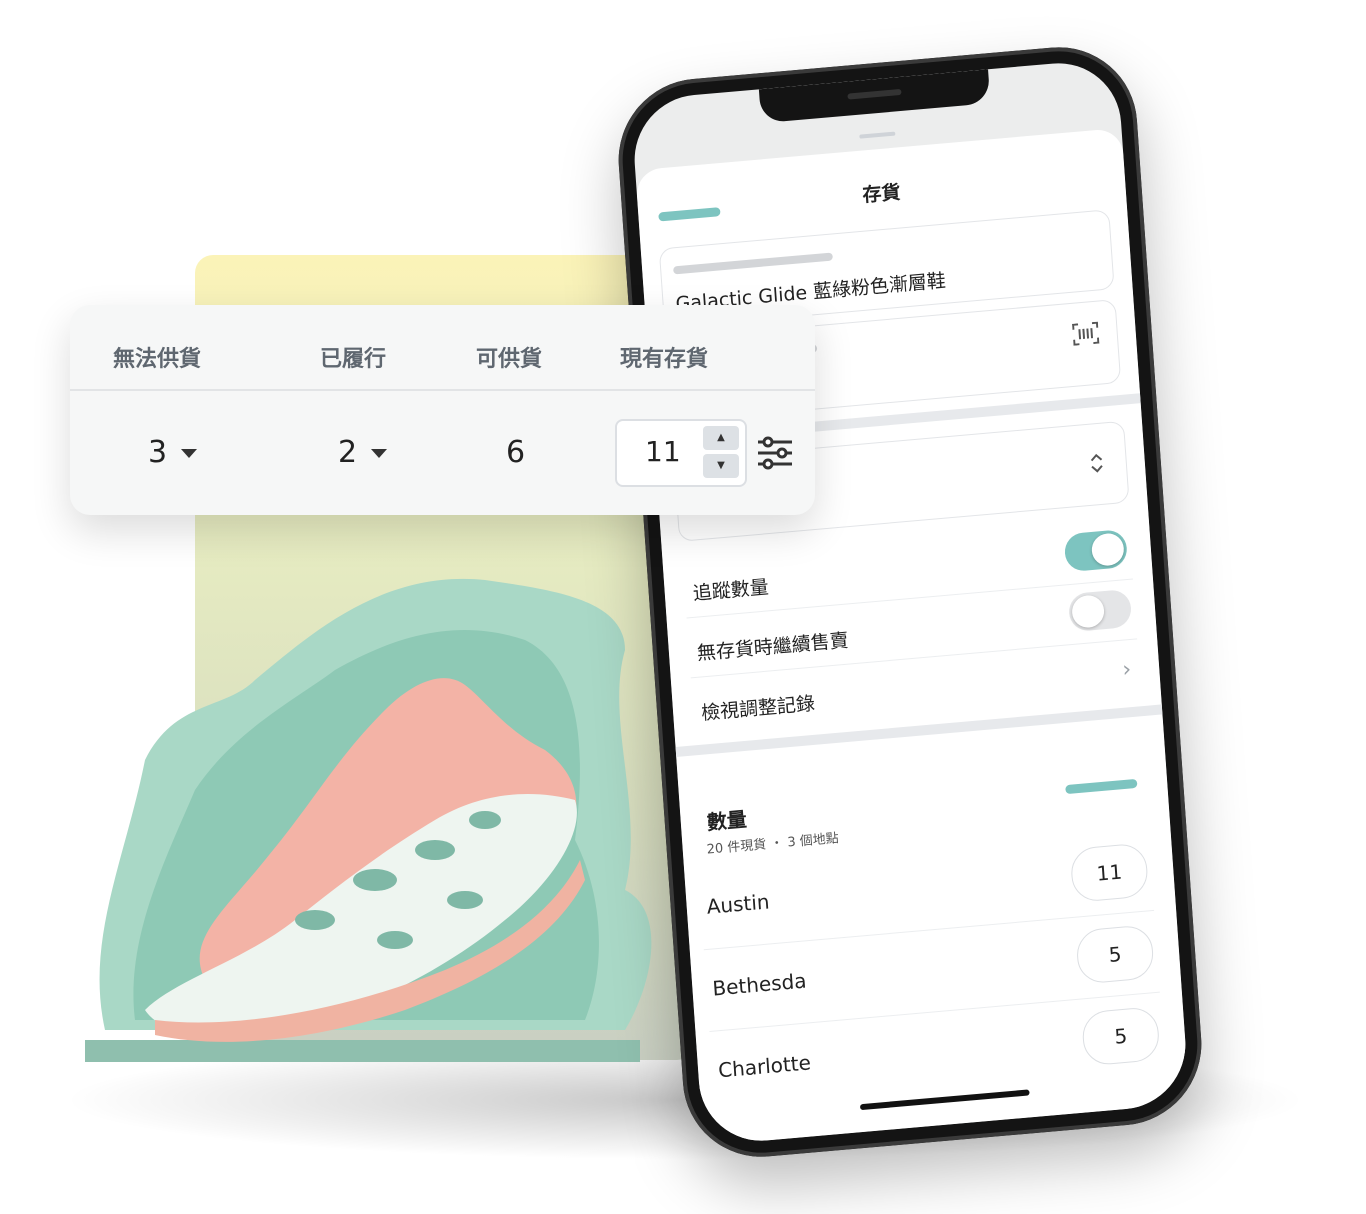  Describe the element at coordinates (363, 452) in the screenshot. I see `committed-dropdown: 2` at that location.